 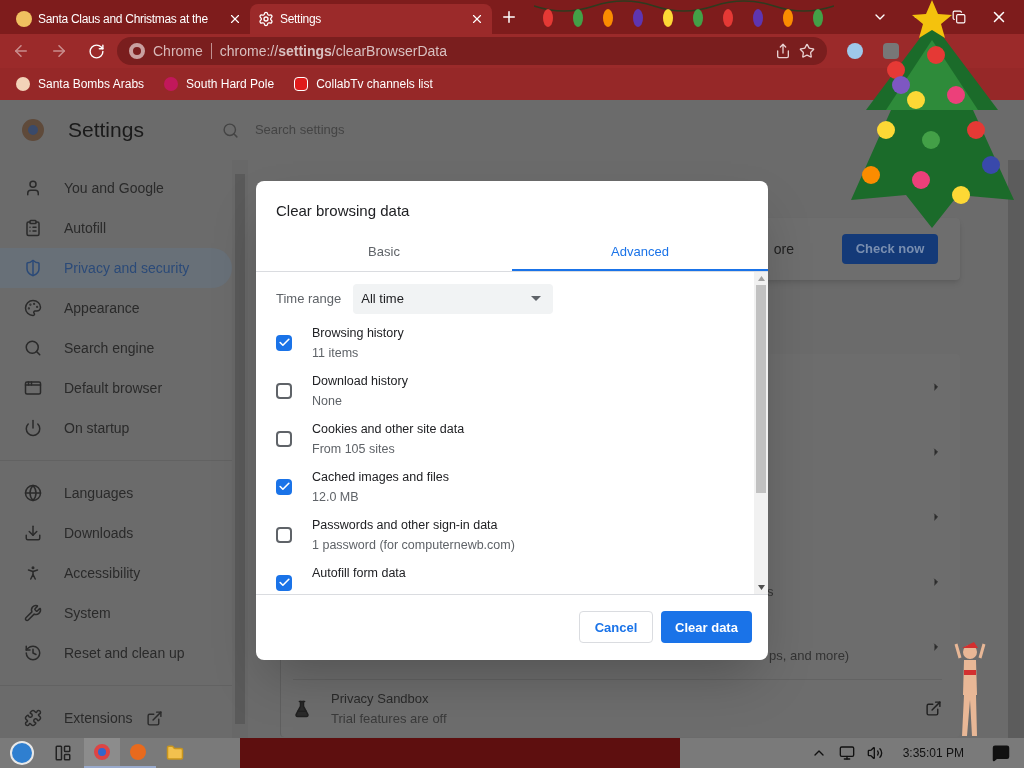 I want to click on sidebar-item: Extensions, so click(x=116, y=718).